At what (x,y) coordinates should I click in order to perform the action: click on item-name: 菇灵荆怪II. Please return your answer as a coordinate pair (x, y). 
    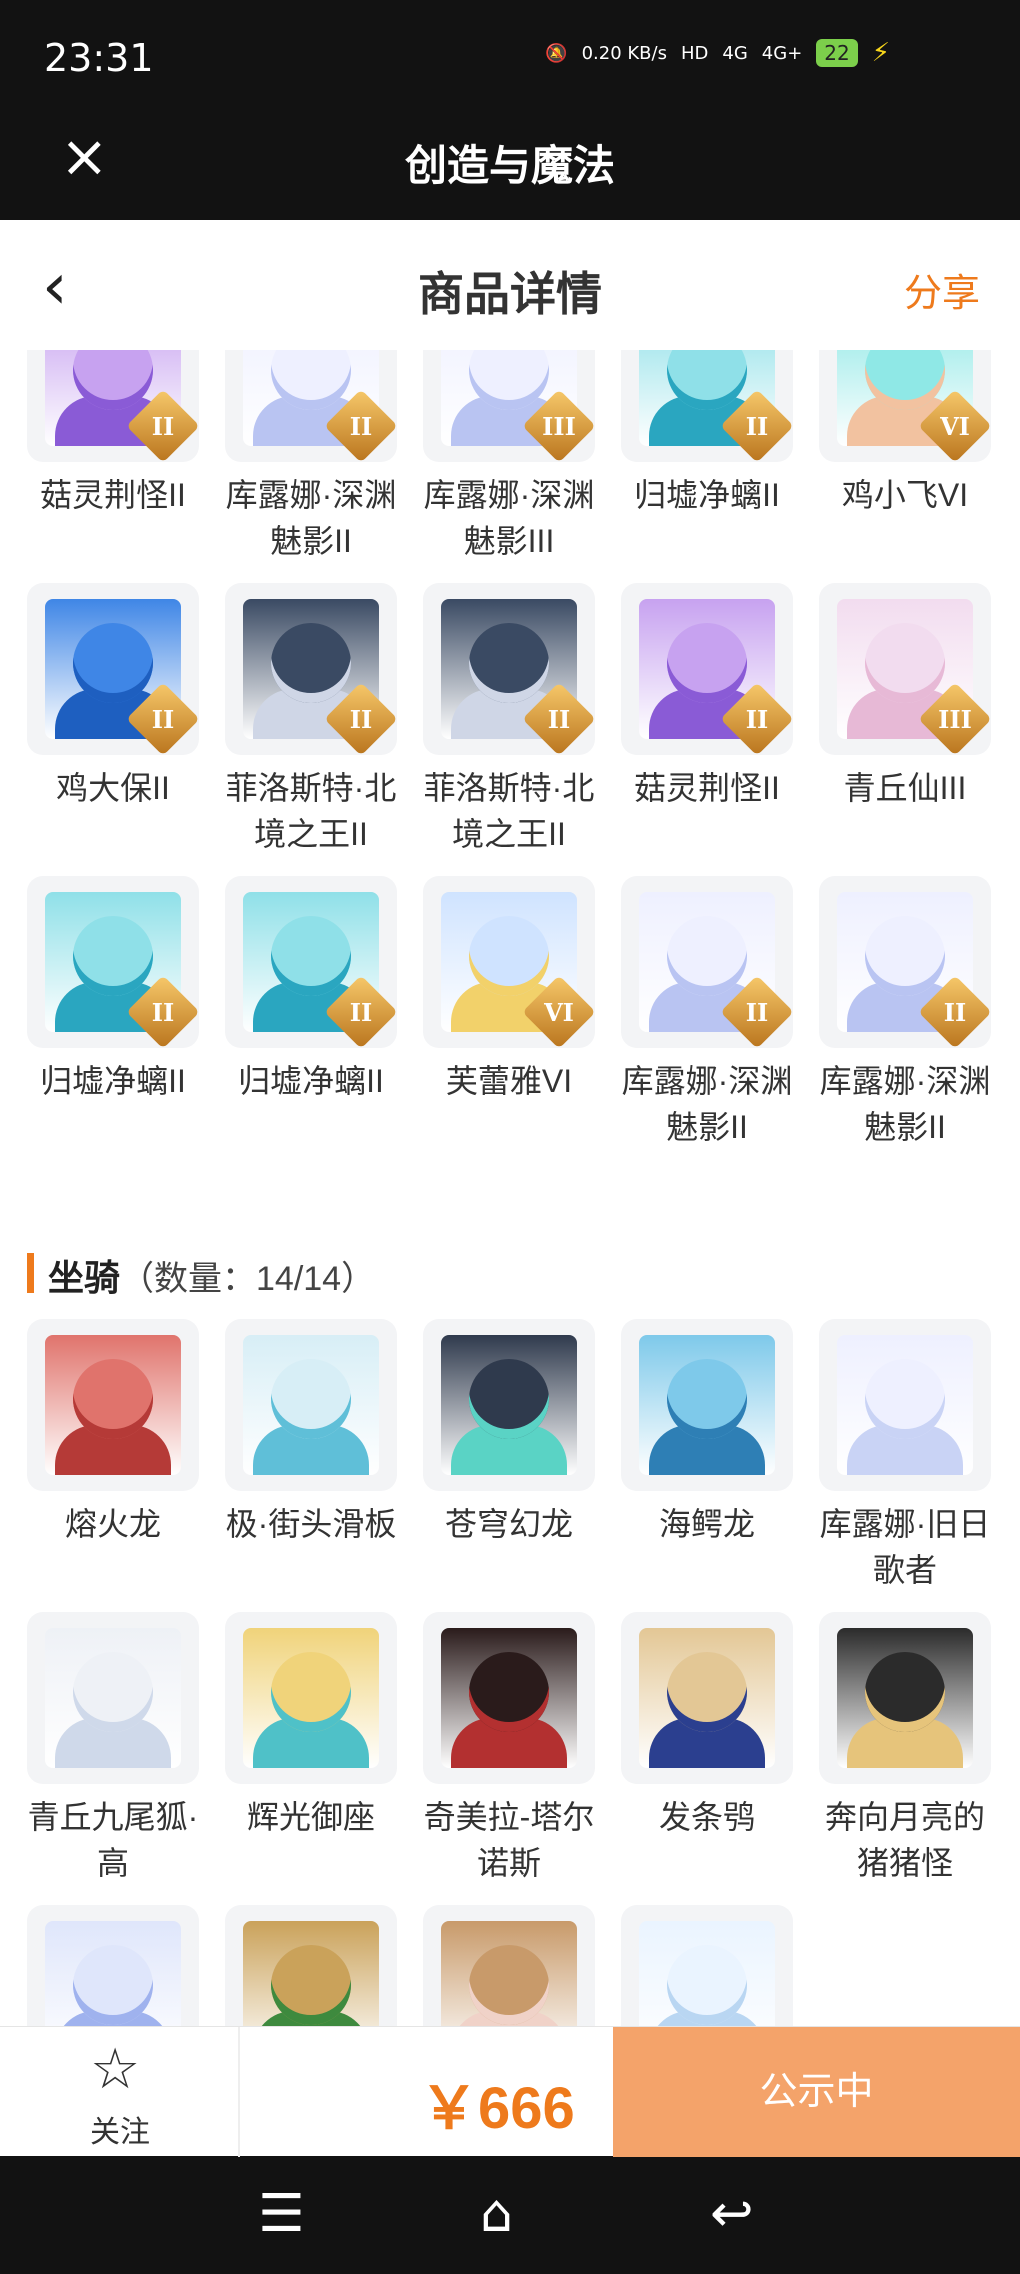
    Looking at the image, I should click on (113, 495).